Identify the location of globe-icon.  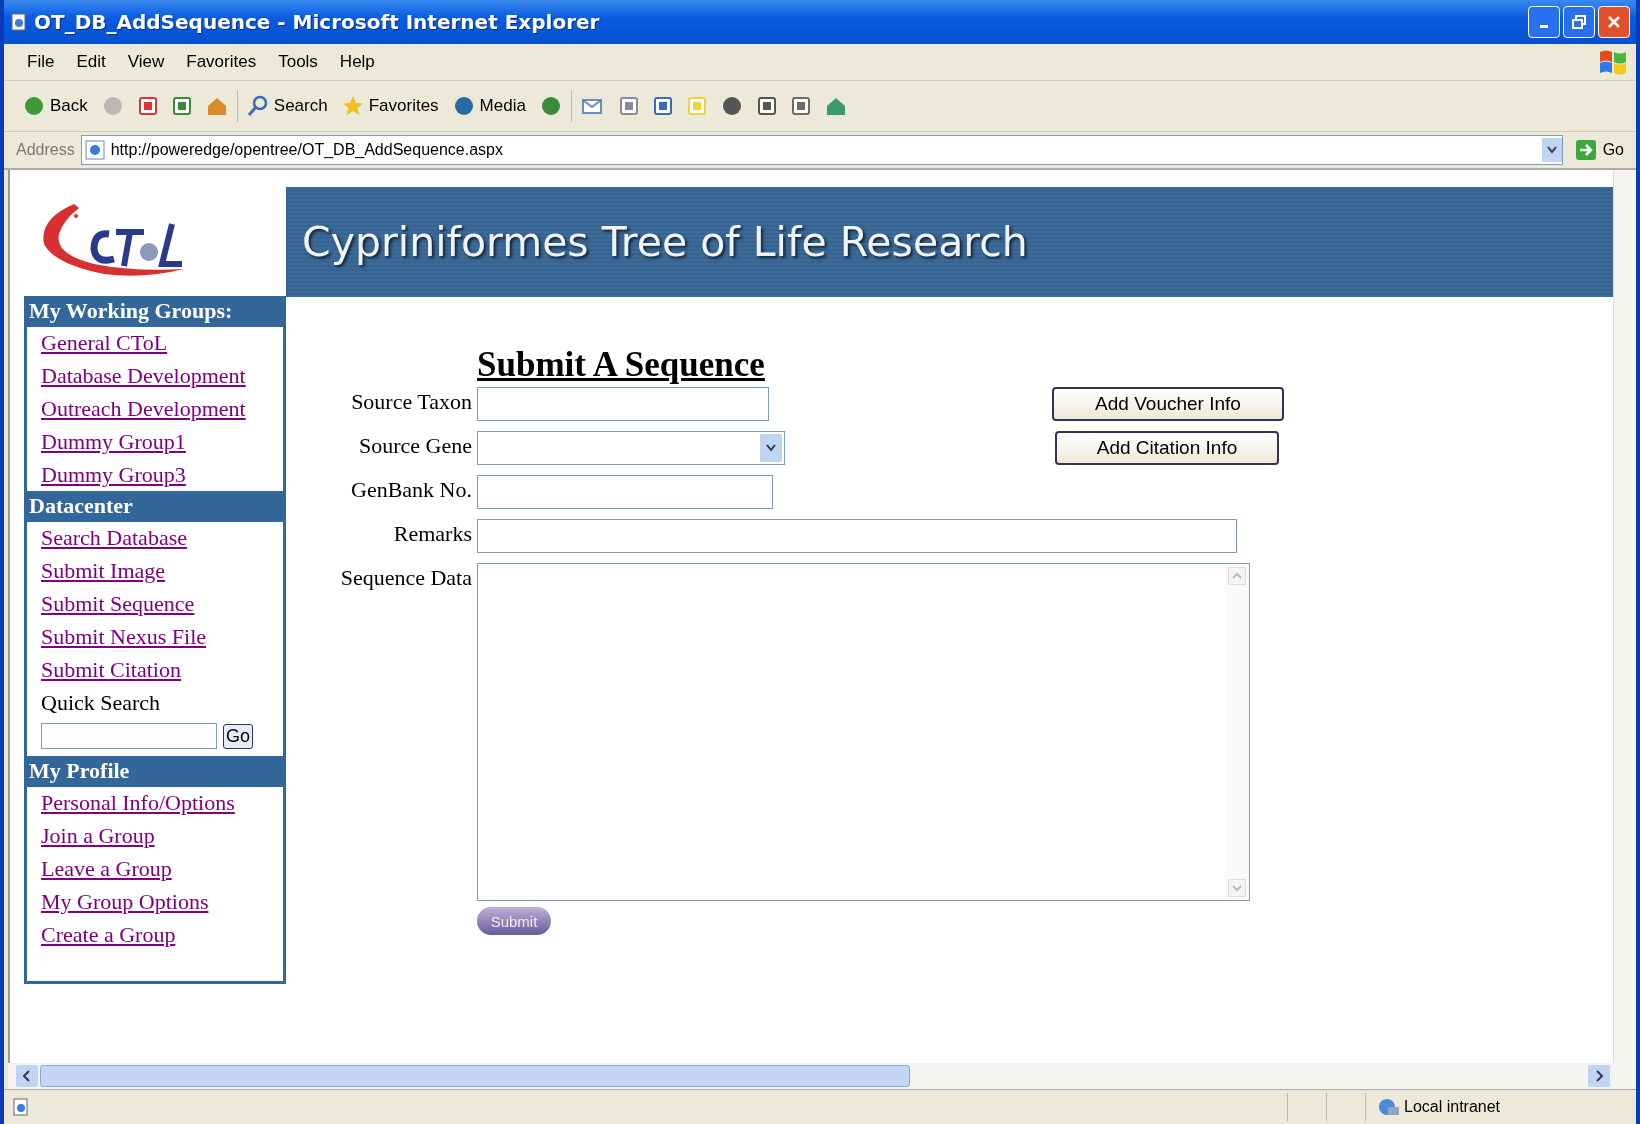
(1388, 1107).